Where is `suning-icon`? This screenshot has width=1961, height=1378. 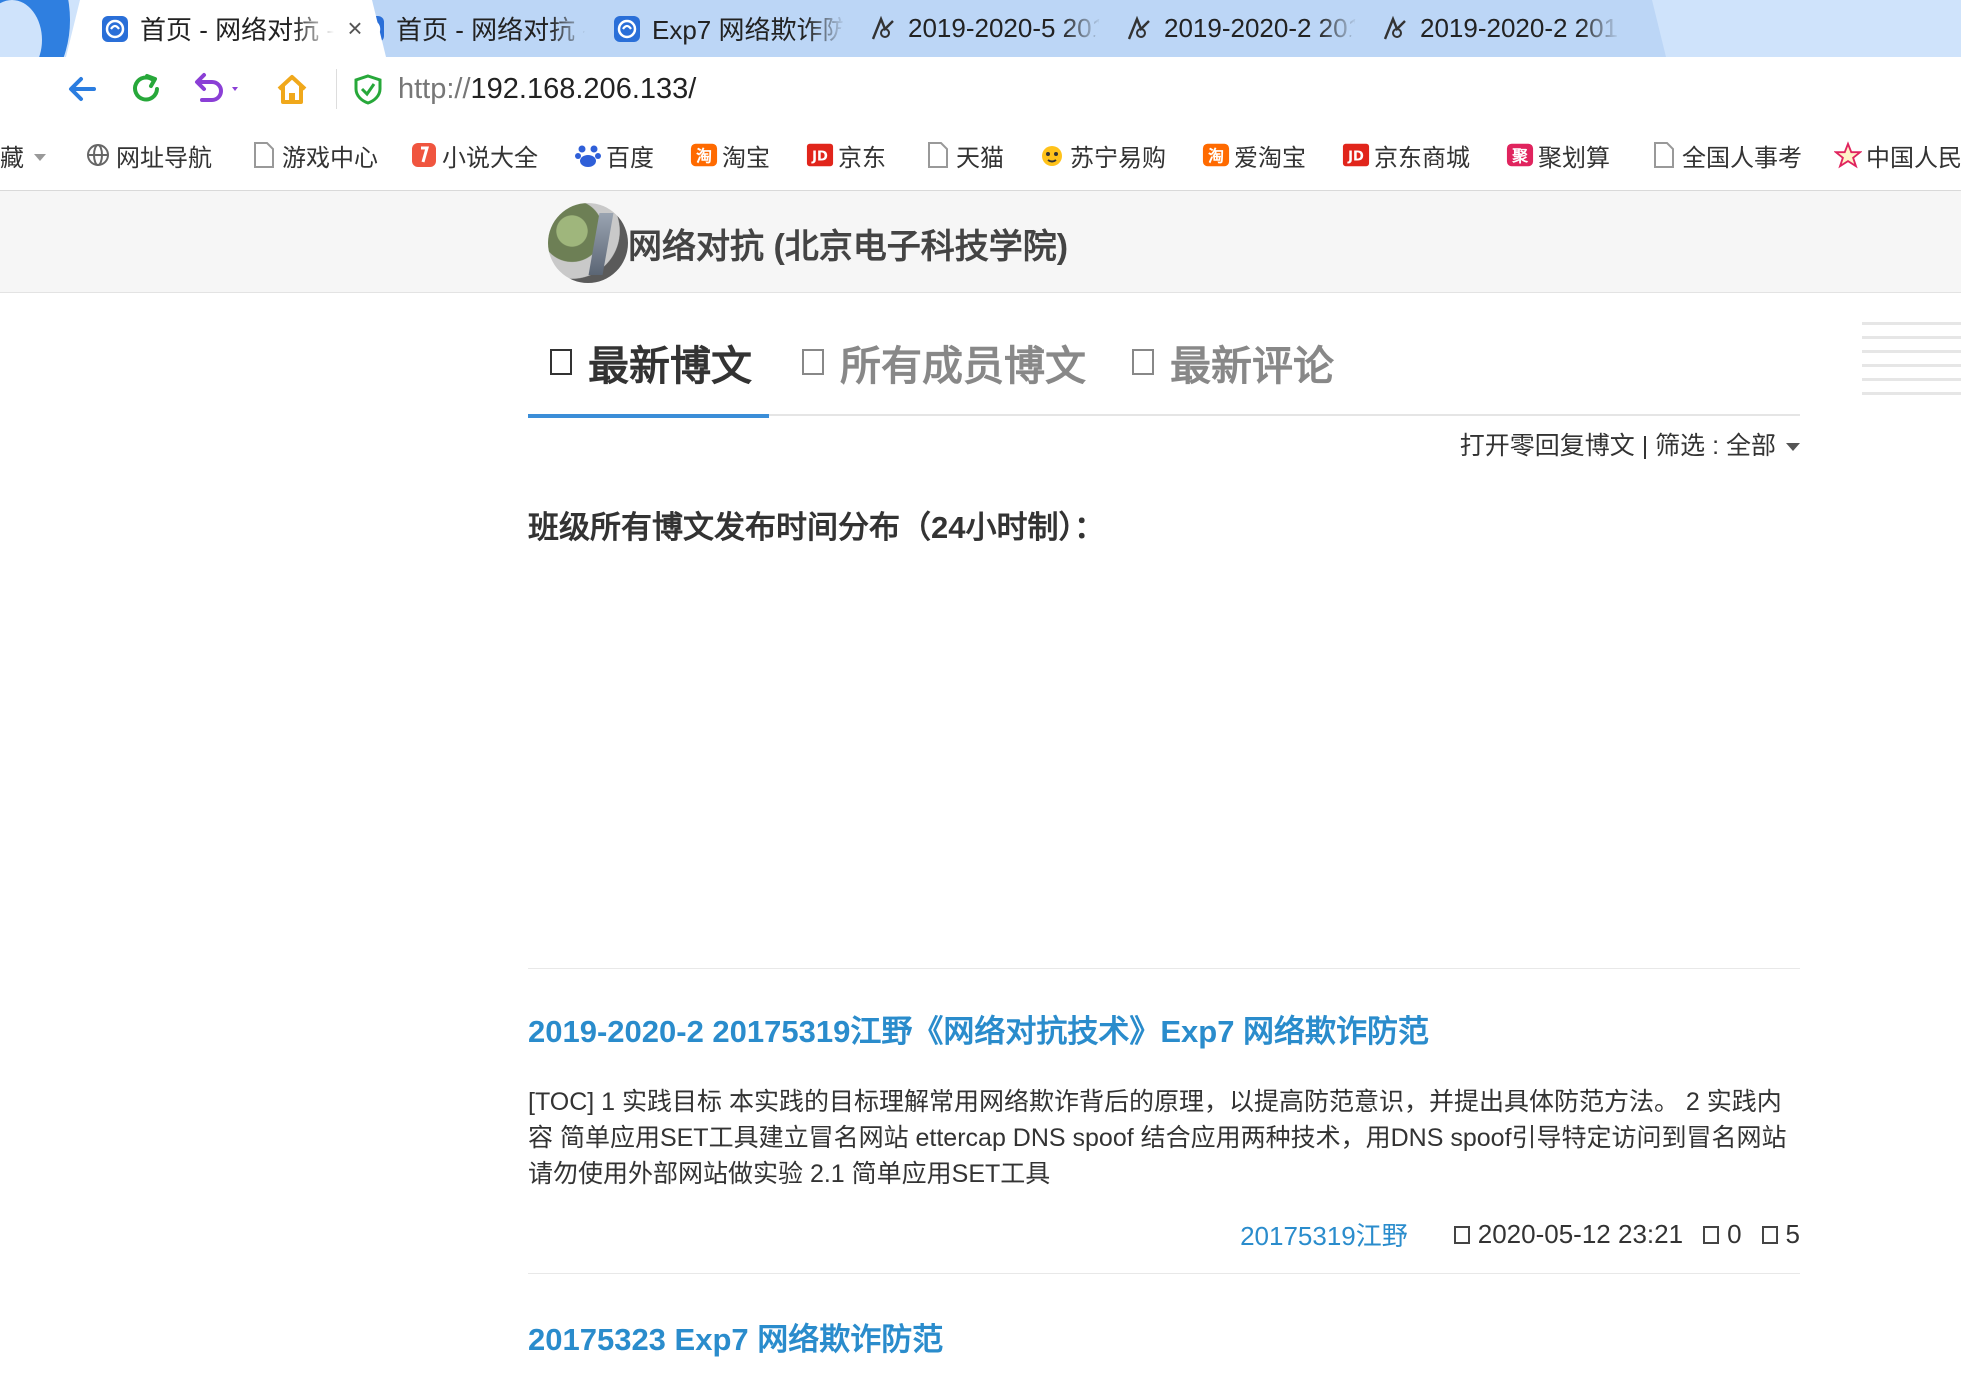 suning-icon is located at coordinates (1052, 155).